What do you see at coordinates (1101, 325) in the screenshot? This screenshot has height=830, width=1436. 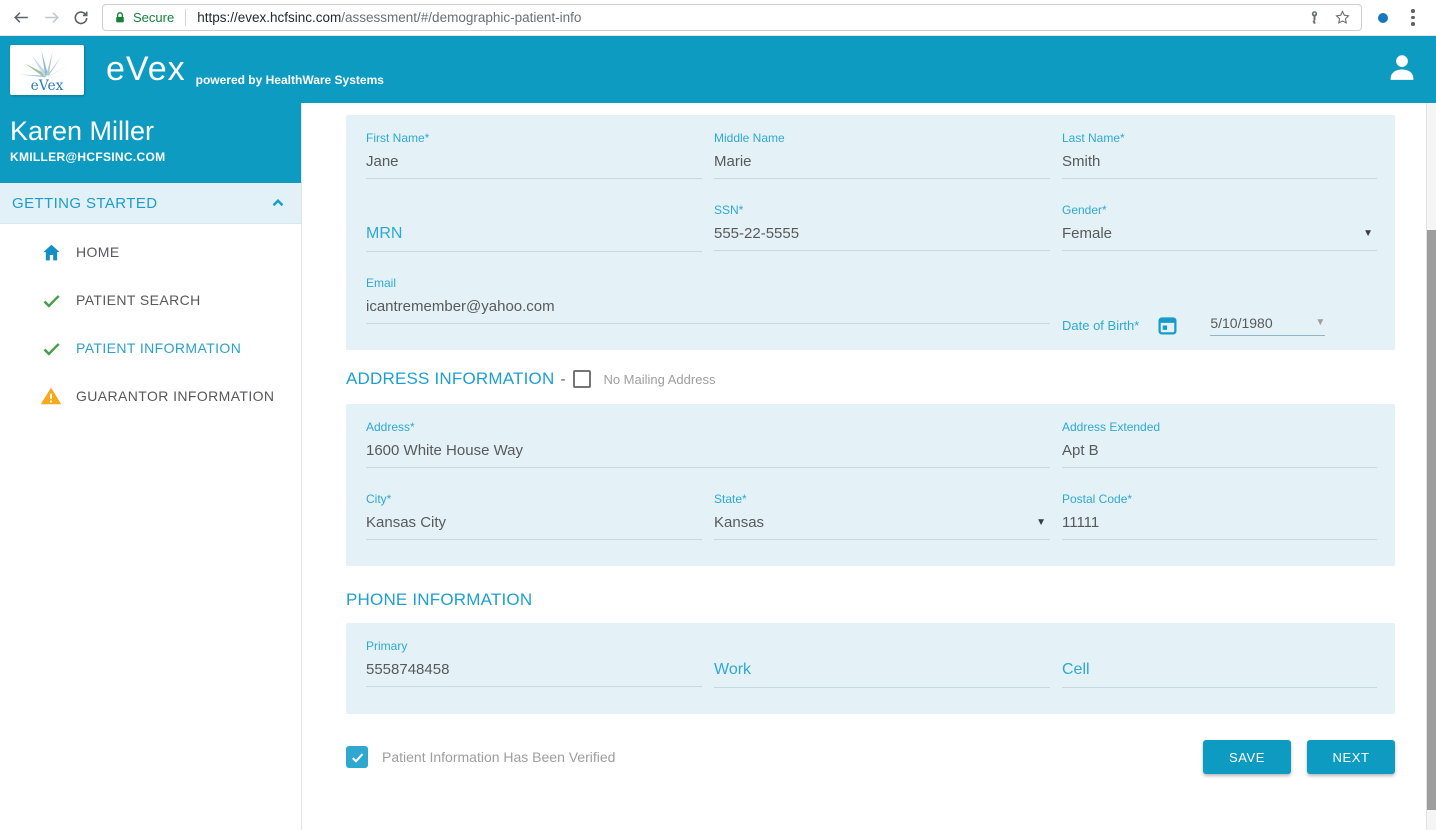 I see `dob-label: Date of Birth*` at bounding box center [1101, 325].